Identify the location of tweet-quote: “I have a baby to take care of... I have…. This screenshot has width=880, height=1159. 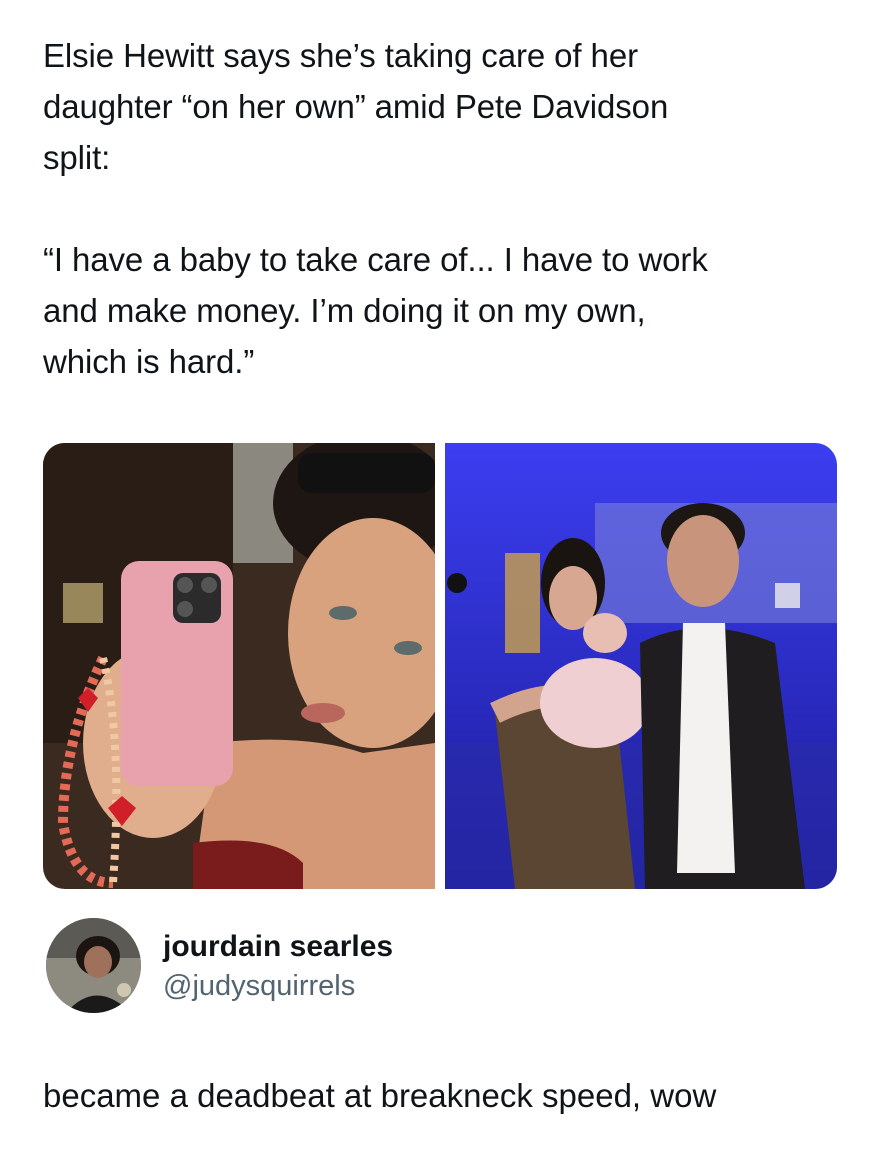
(375, 310).